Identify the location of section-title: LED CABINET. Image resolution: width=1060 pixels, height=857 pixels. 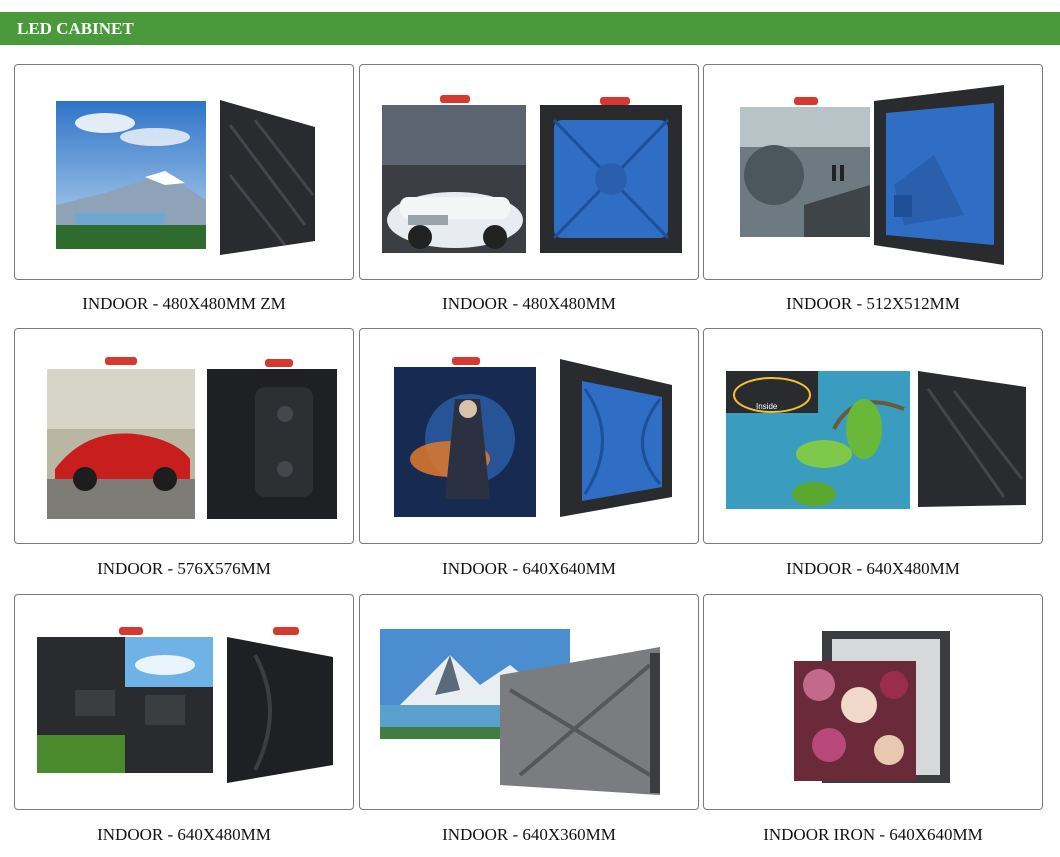
(75, 28).